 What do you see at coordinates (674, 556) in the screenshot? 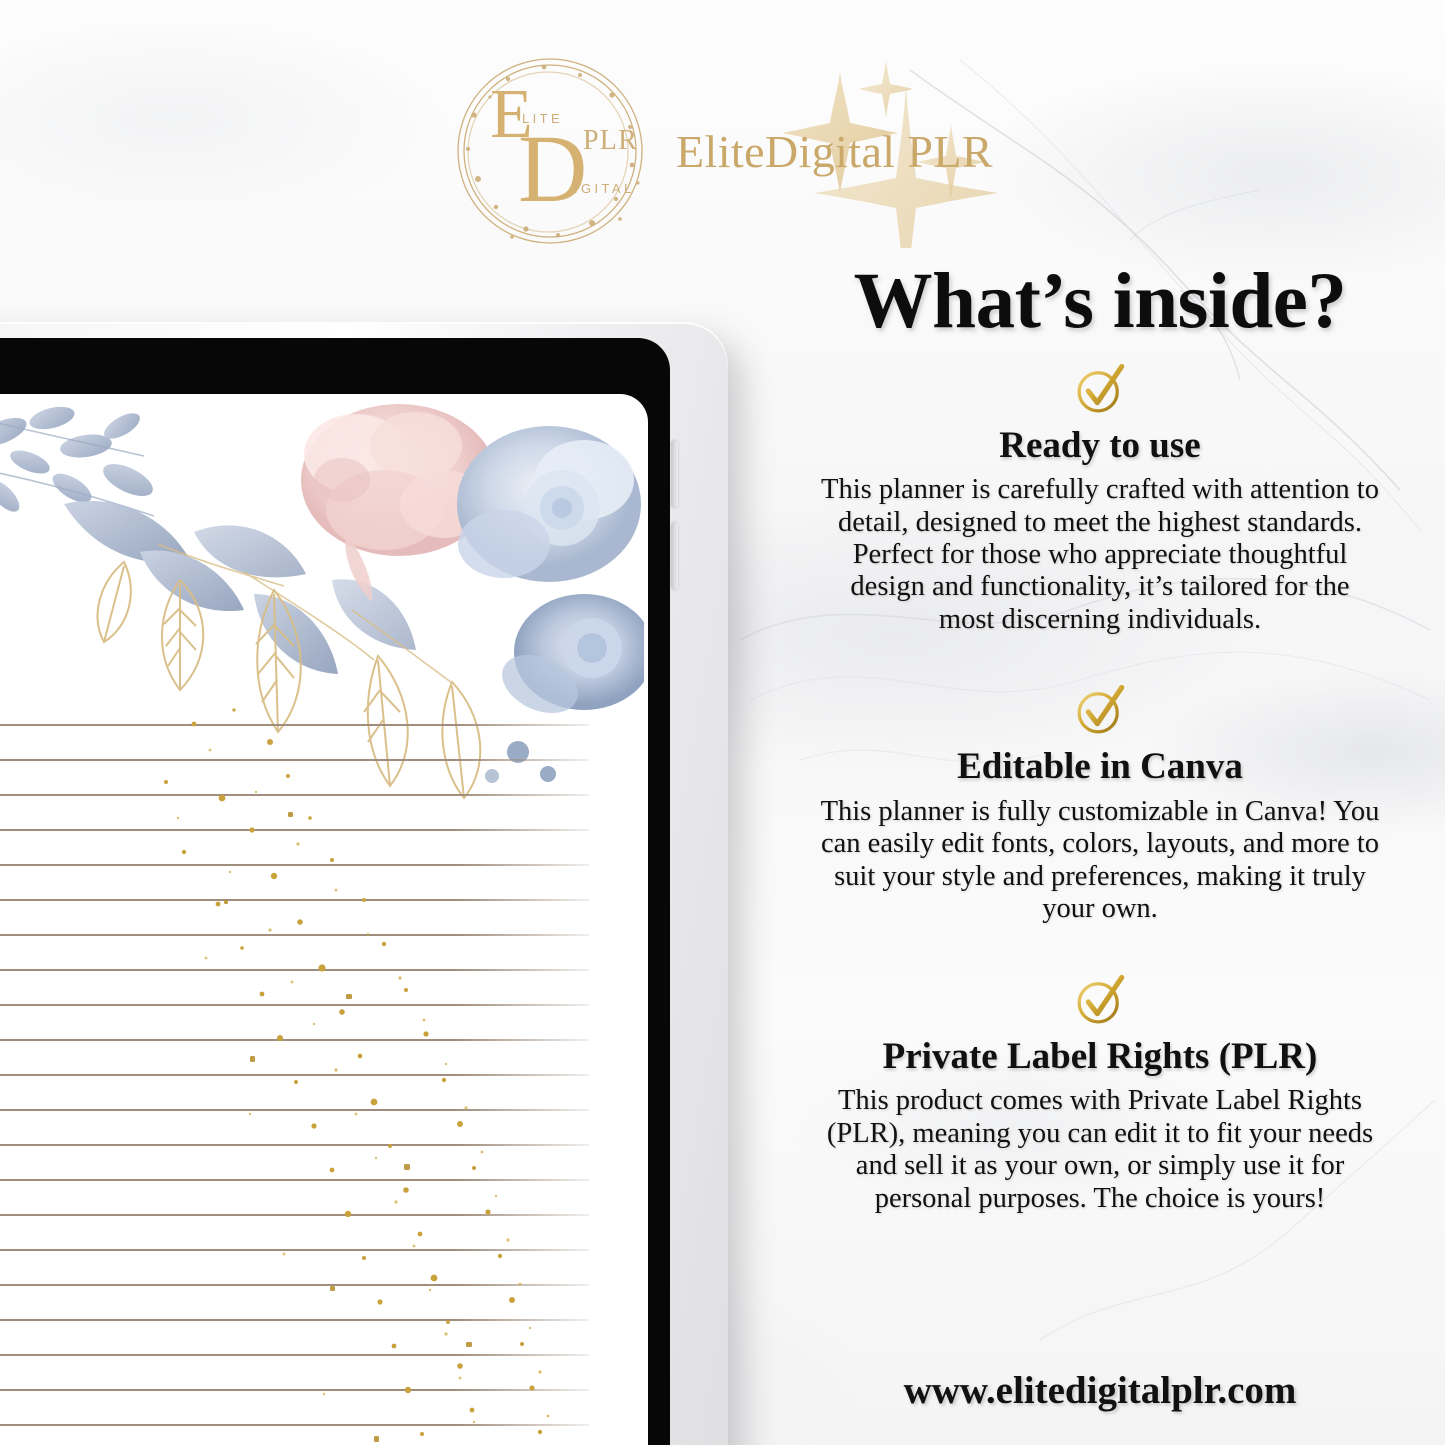
I see `volume-down-button` at bounding box center [674, 556].